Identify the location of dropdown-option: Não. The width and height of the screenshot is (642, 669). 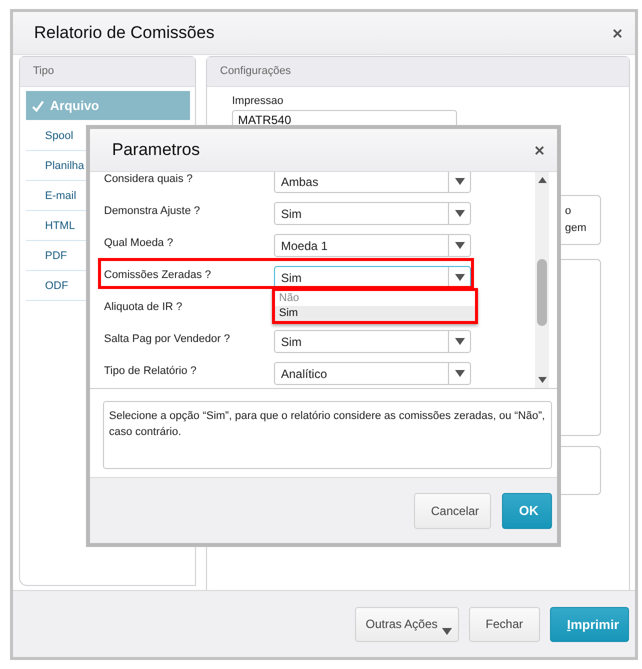
(375, 298).